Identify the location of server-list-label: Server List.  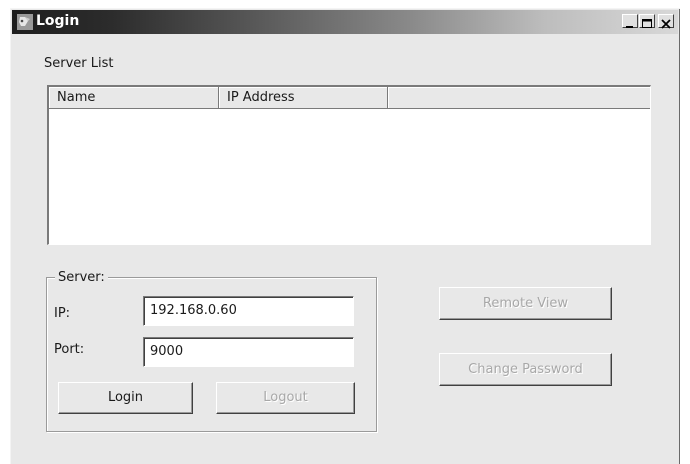
(79, 63).